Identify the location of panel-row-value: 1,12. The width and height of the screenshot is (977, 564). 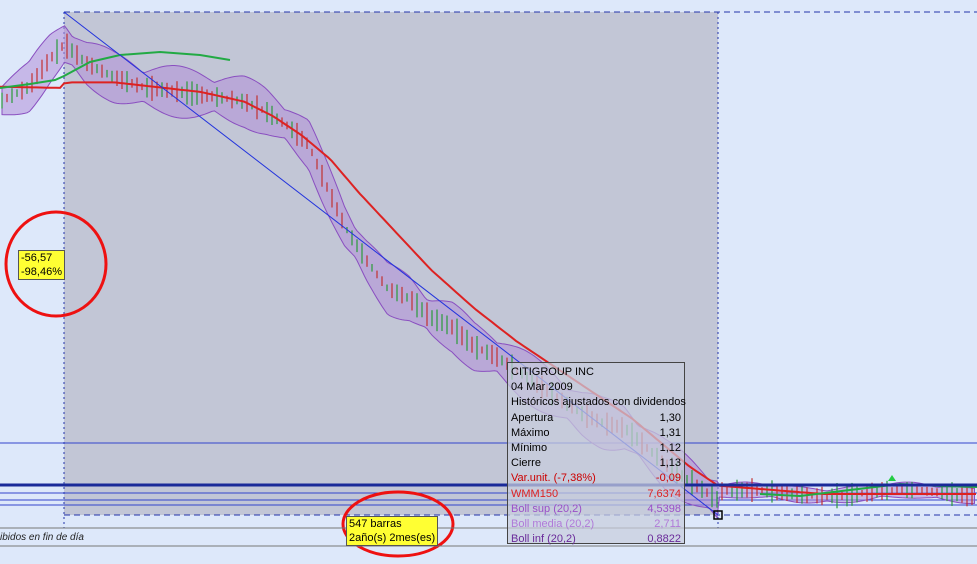
(670, 447).